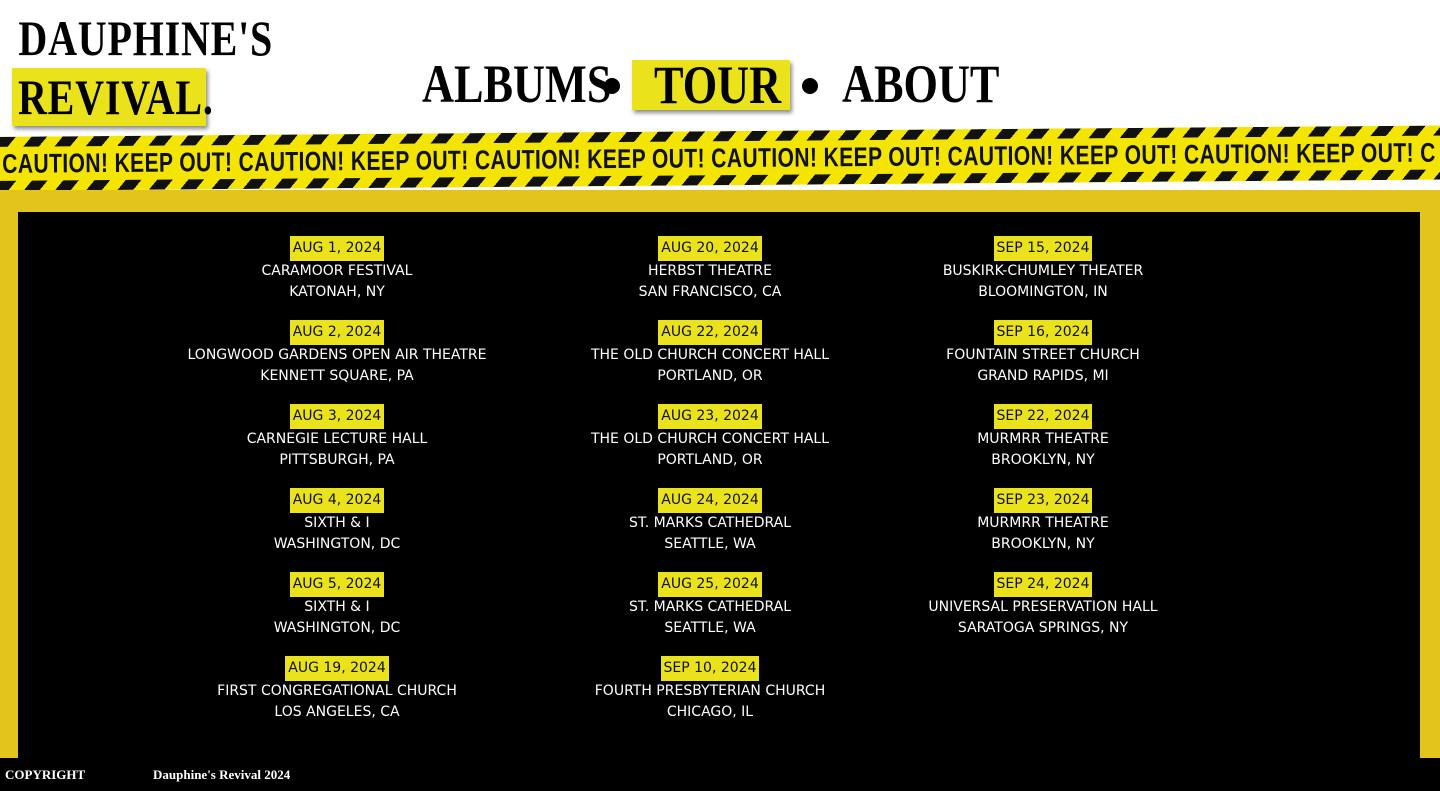  What do you see at coordinates (710, 292) in the screenshot?
I see `show-location: SAN FRANCISCO, CA` at bounding box center [710, 292].